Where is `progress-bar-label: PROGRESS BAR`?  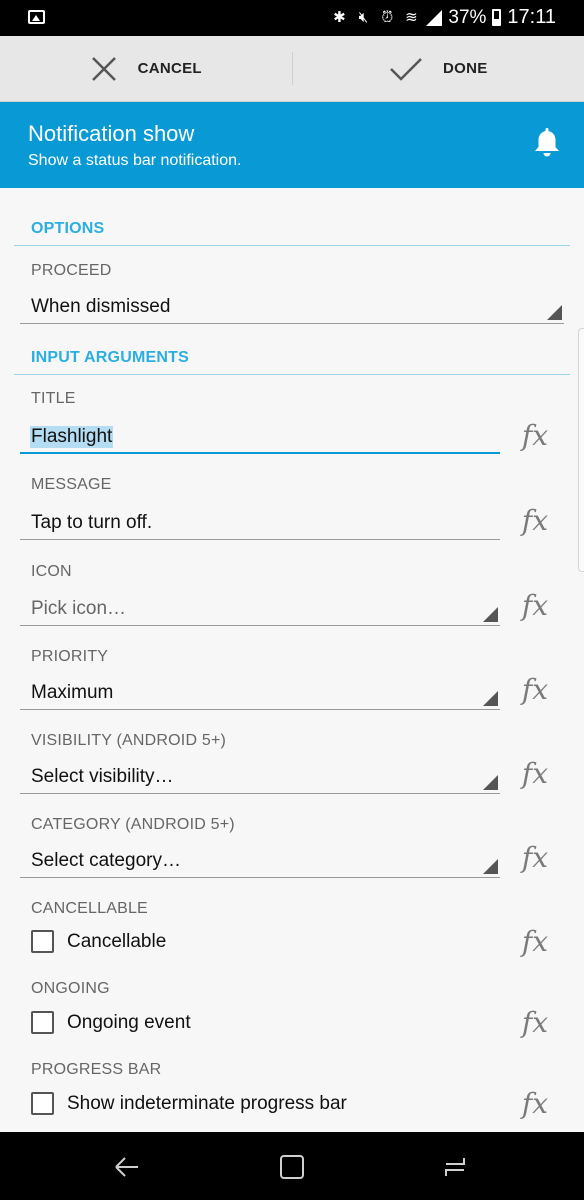 progress-bar-label: PROGRESS BAR is located at coordinates (96, 1069).